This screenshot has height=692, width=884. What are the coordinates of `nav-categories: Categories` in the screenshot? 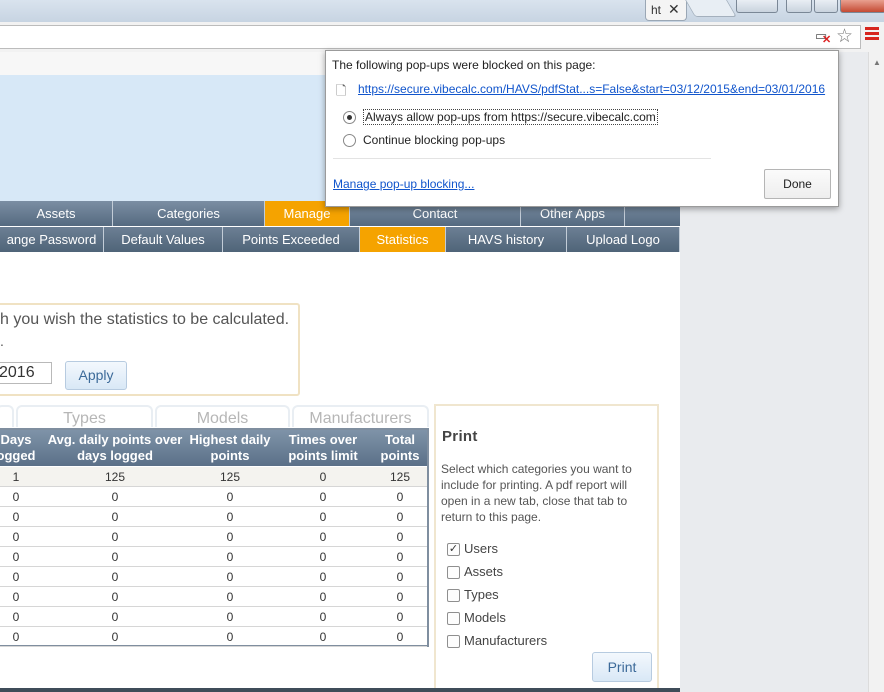 It's located at (189, 213).